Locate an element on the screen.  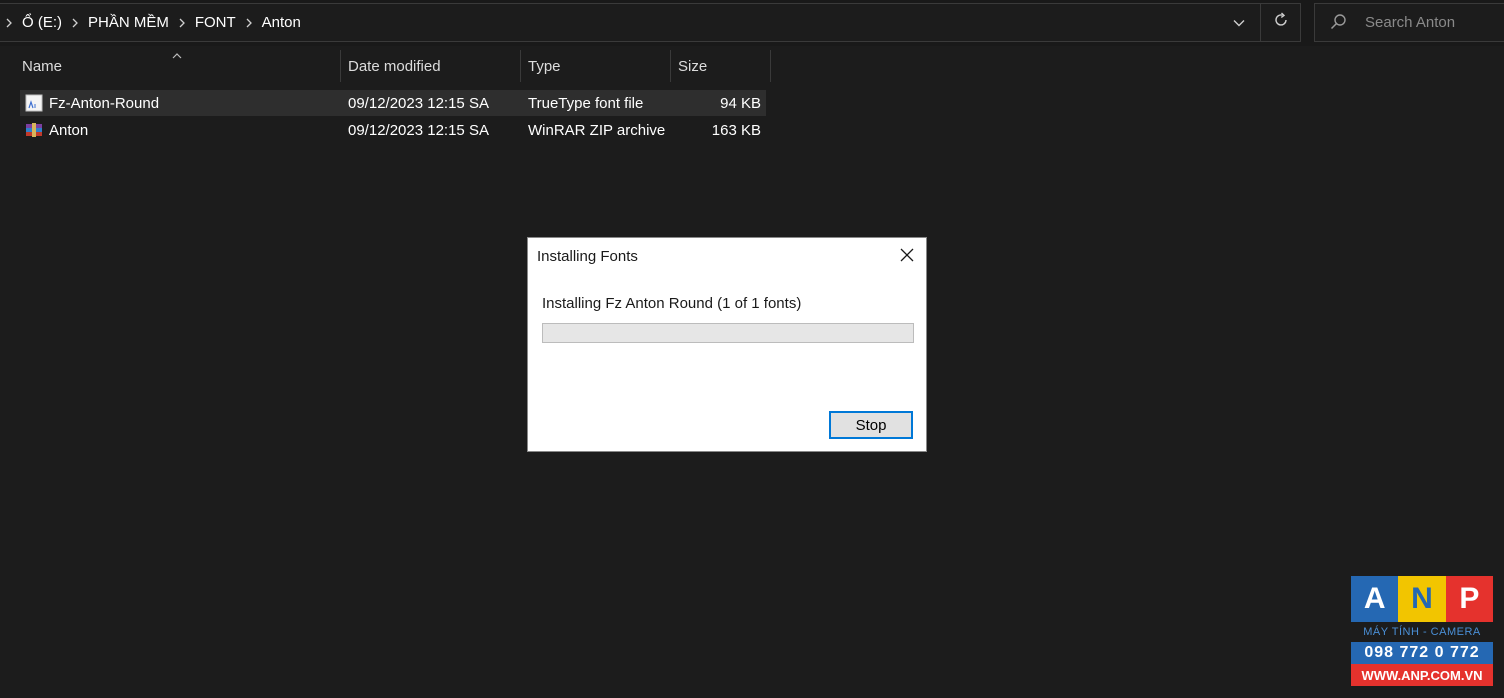
column-header-type: Type is located at coordinates (595, 66).